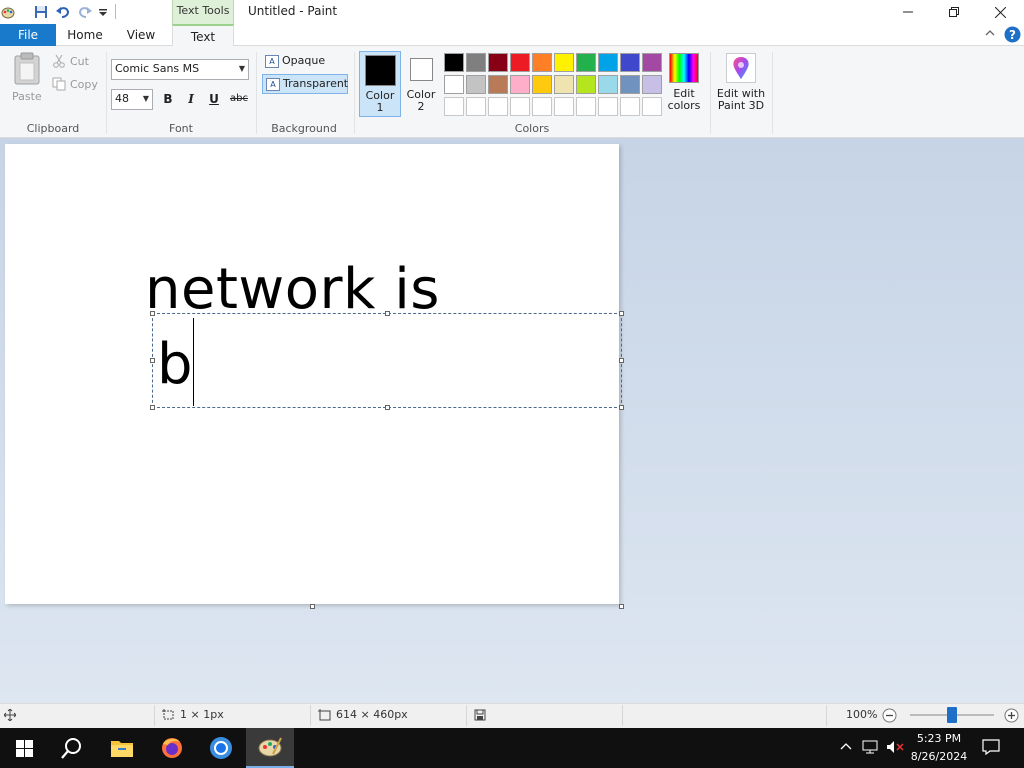  I want to click on chrome-icon, so click(221, 748).